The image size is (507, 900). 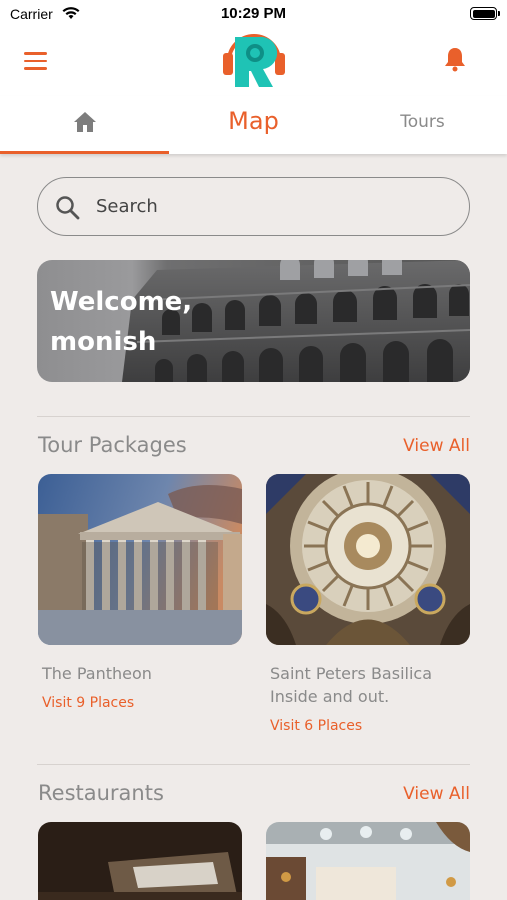 What do you see at coordinates (316, 726) in the screenshot?
I see `card-visit-places: Visit 6 Places` at bounding box center [316, 726].